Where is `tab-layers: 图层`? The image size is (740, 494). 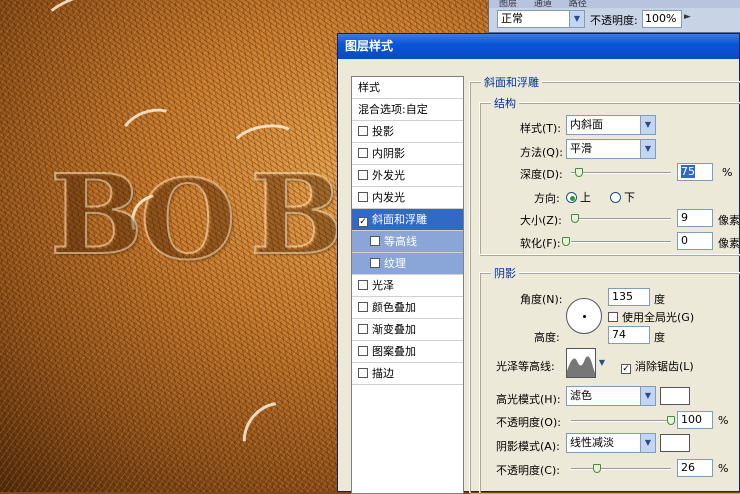
tab-layers: 图层 is located at coordinates (508, 4).